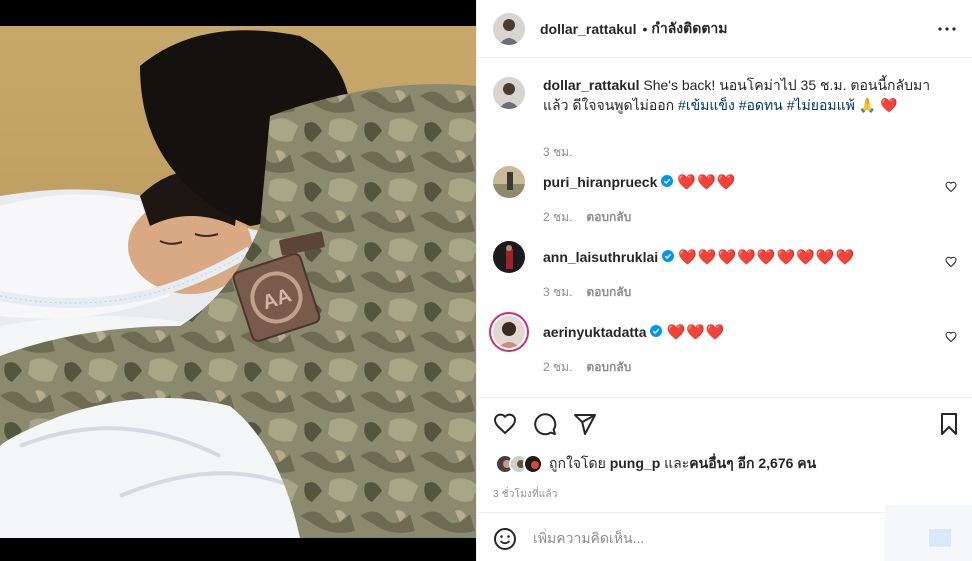 Image resolution: width=972 pixels, height=561 pixels. I want to click on comment-input, so click(703, 538).